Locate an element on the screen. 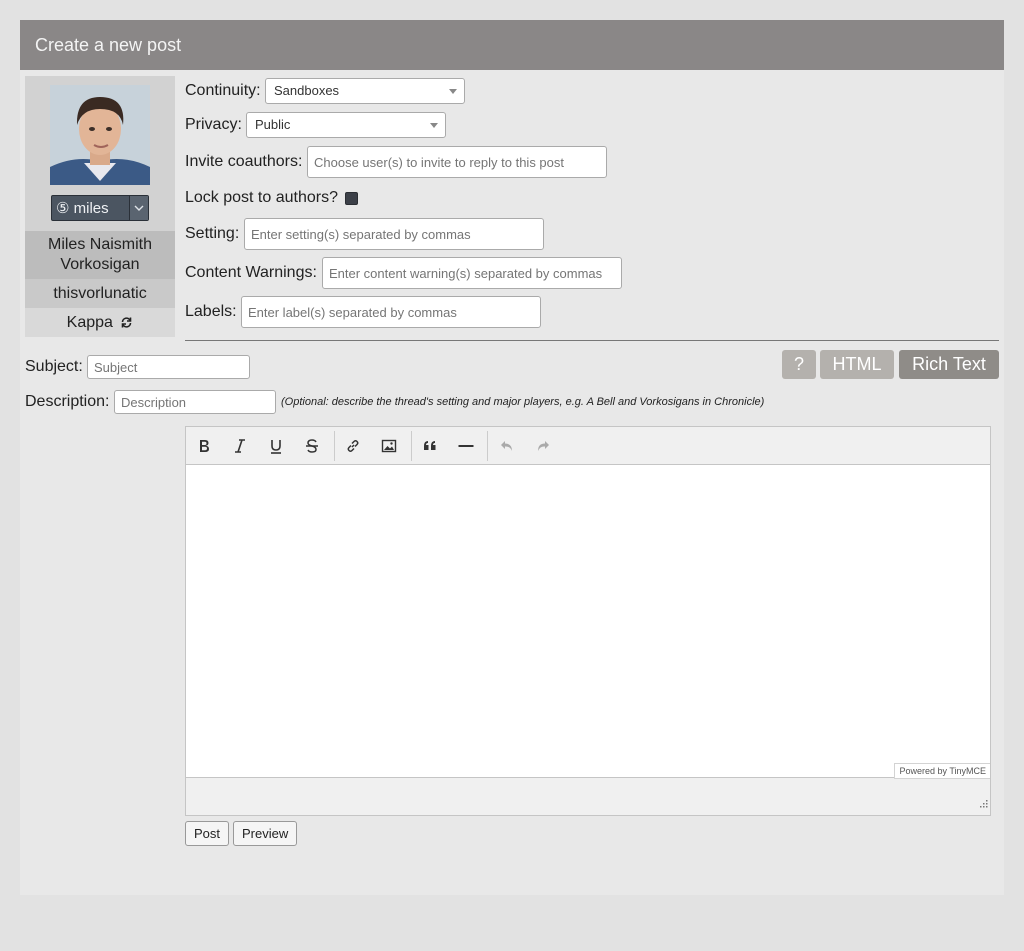 The height and width of the screenshot is (951, 1024). strikethrough-icon is located at coordinates (312, 446).